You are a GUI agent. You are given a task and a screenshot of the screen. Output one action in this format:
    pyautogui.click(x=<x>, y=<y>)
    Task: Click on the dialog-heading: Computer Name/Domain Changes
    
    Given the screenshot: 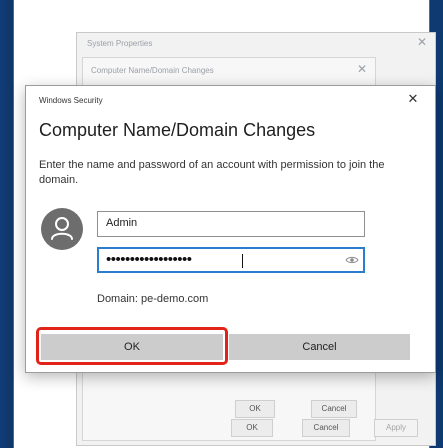 What is the action you would take?
    pyautogui.click(x=177, y=130)
    